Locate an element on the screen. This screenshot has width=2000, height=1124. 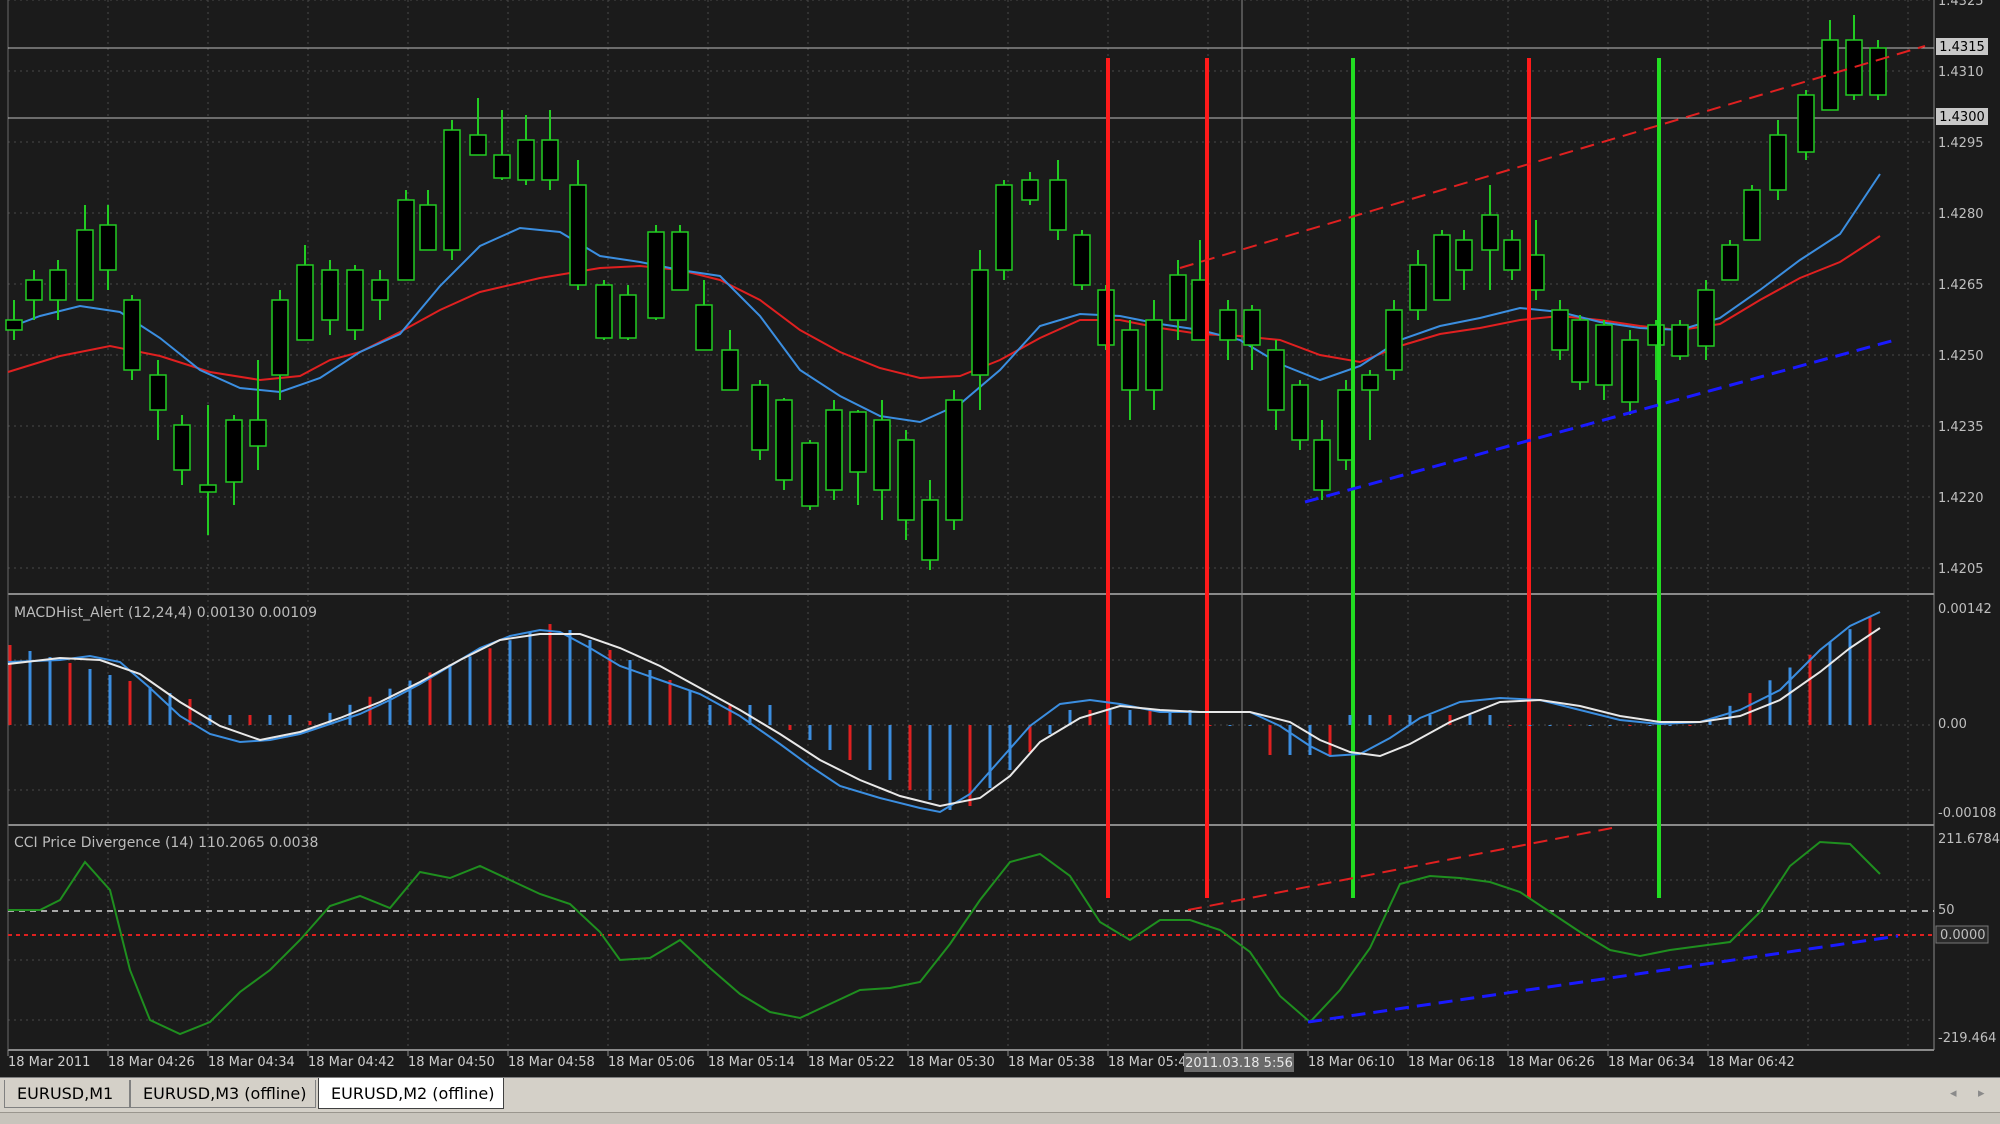
price-marker-second-box: 1.4300 is located at coordinates (1962, 116).